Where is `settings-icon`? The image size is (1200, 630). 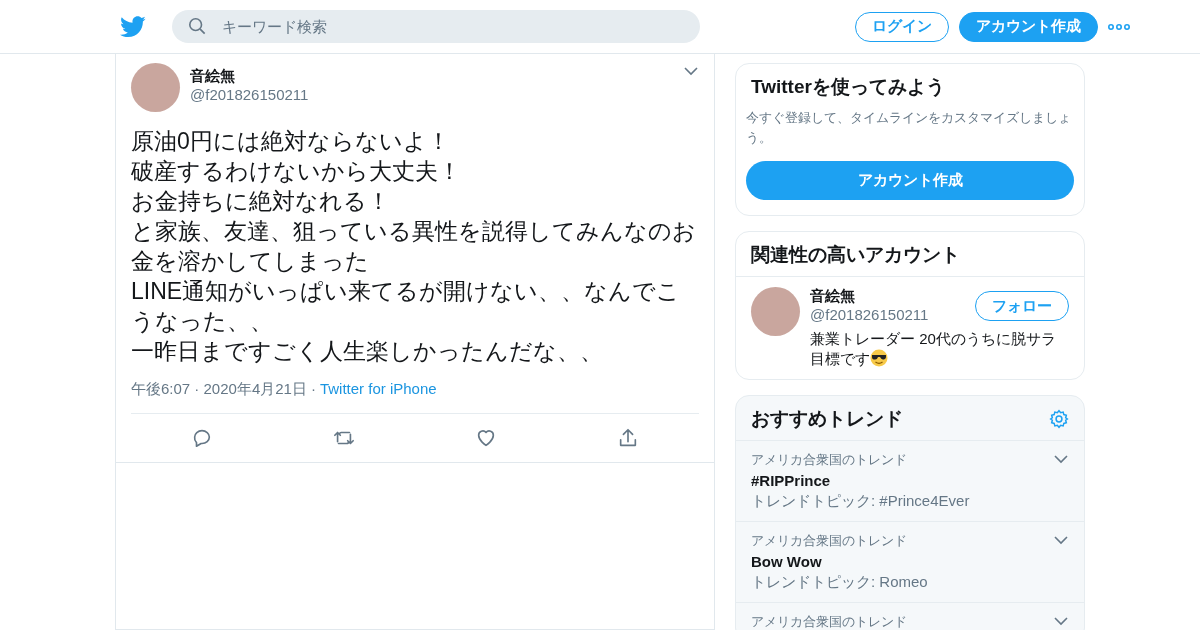
settings-icon is located at coordinates (1059, 419).